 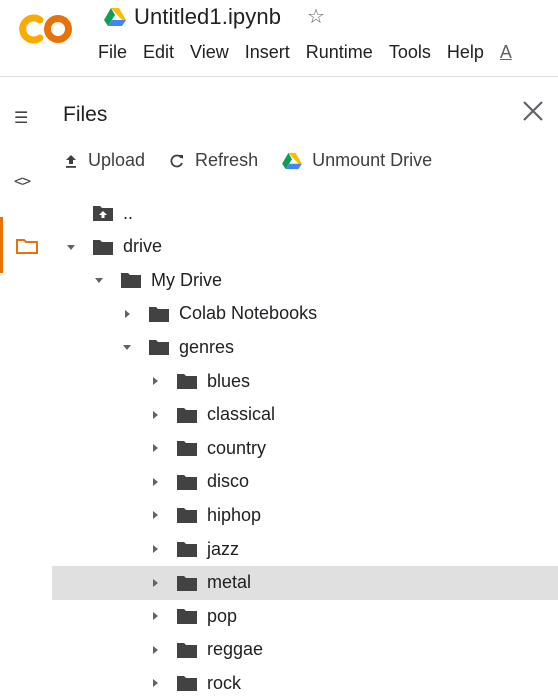 I want to click on tree-item: reggae, so click(x=305, y=650).